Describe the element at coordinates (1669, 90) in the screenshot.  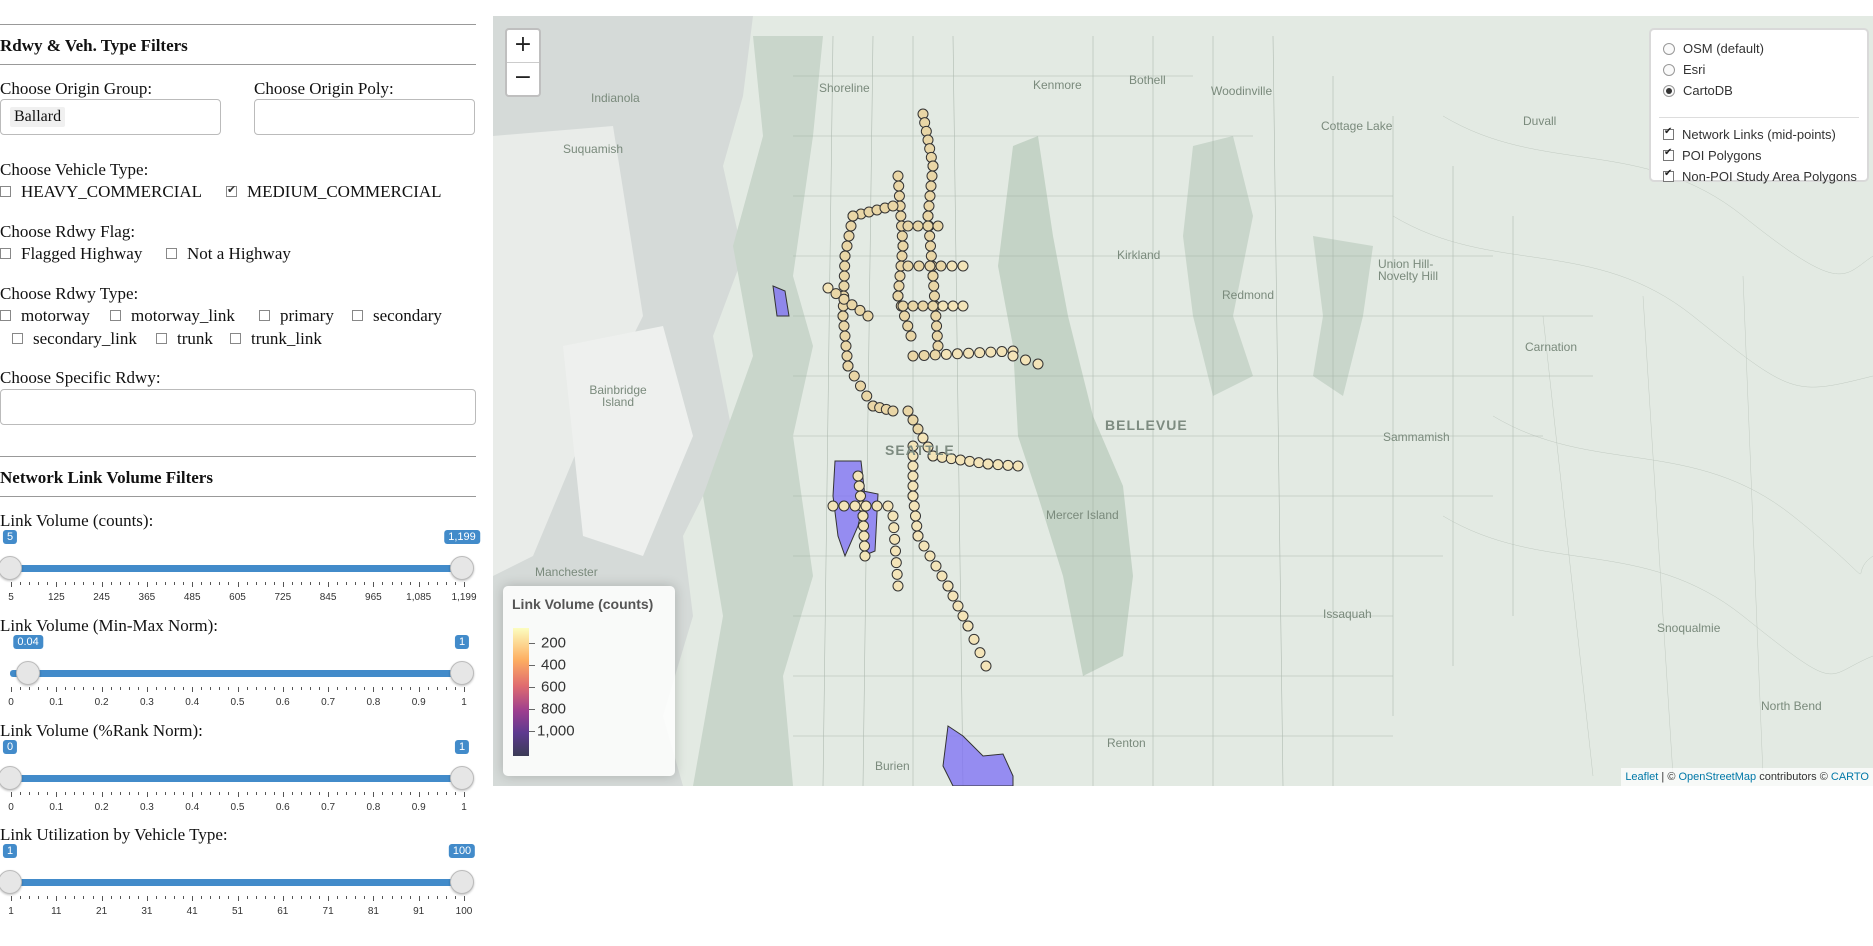
I see `radio-icon` at that location.